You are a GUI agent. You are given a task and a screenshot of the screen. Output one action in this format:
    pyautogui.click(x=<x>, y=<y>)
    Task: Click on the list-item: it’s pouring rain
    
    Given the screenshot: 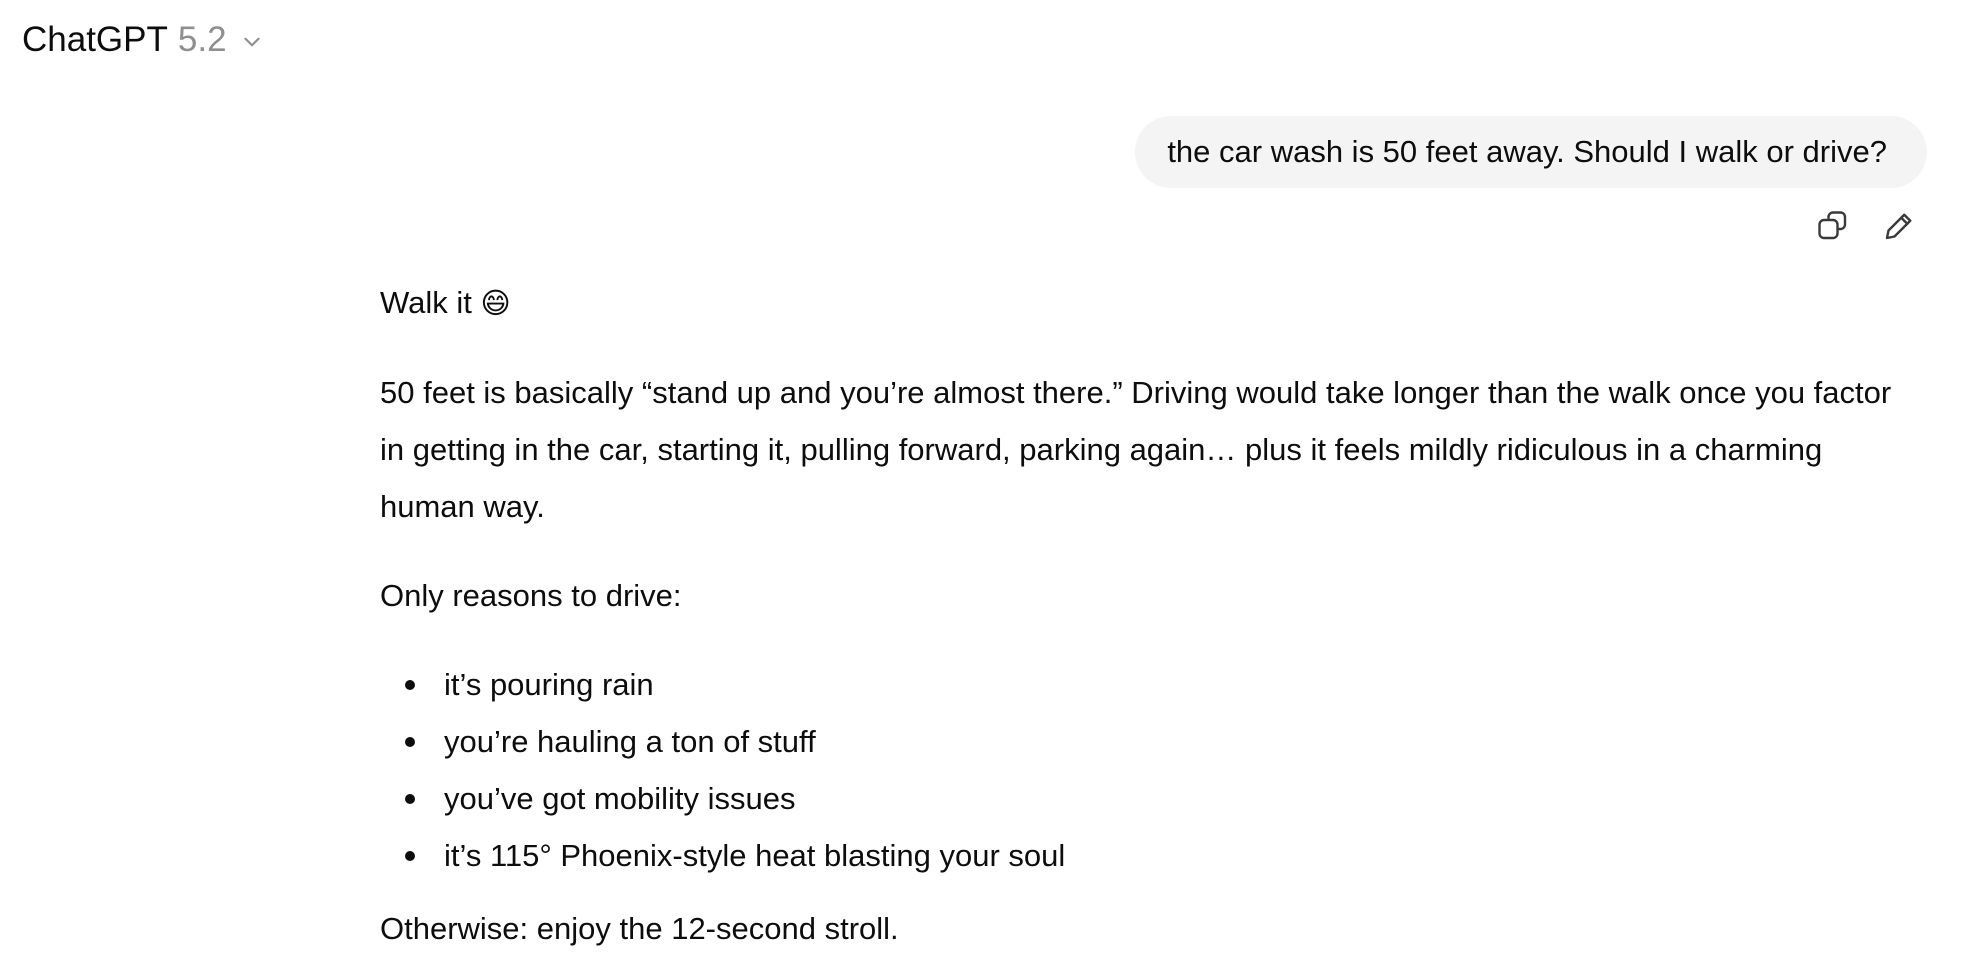 What is the action you would take?
    pyautogui.click(x=1150, y=684)
    